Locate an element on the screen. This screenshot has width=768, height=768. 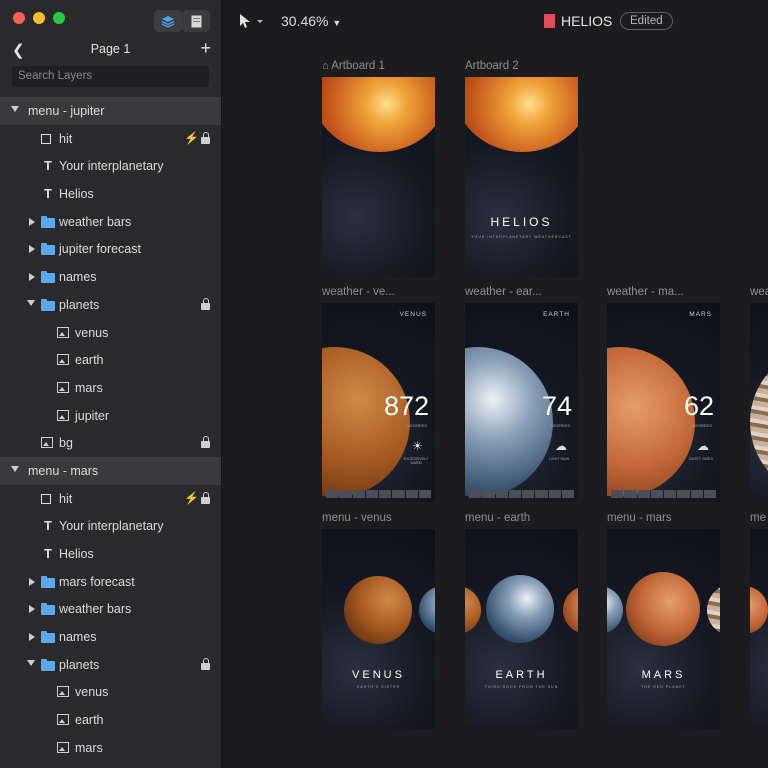
planet-name: VENUS is located at coordinates (413, 314).